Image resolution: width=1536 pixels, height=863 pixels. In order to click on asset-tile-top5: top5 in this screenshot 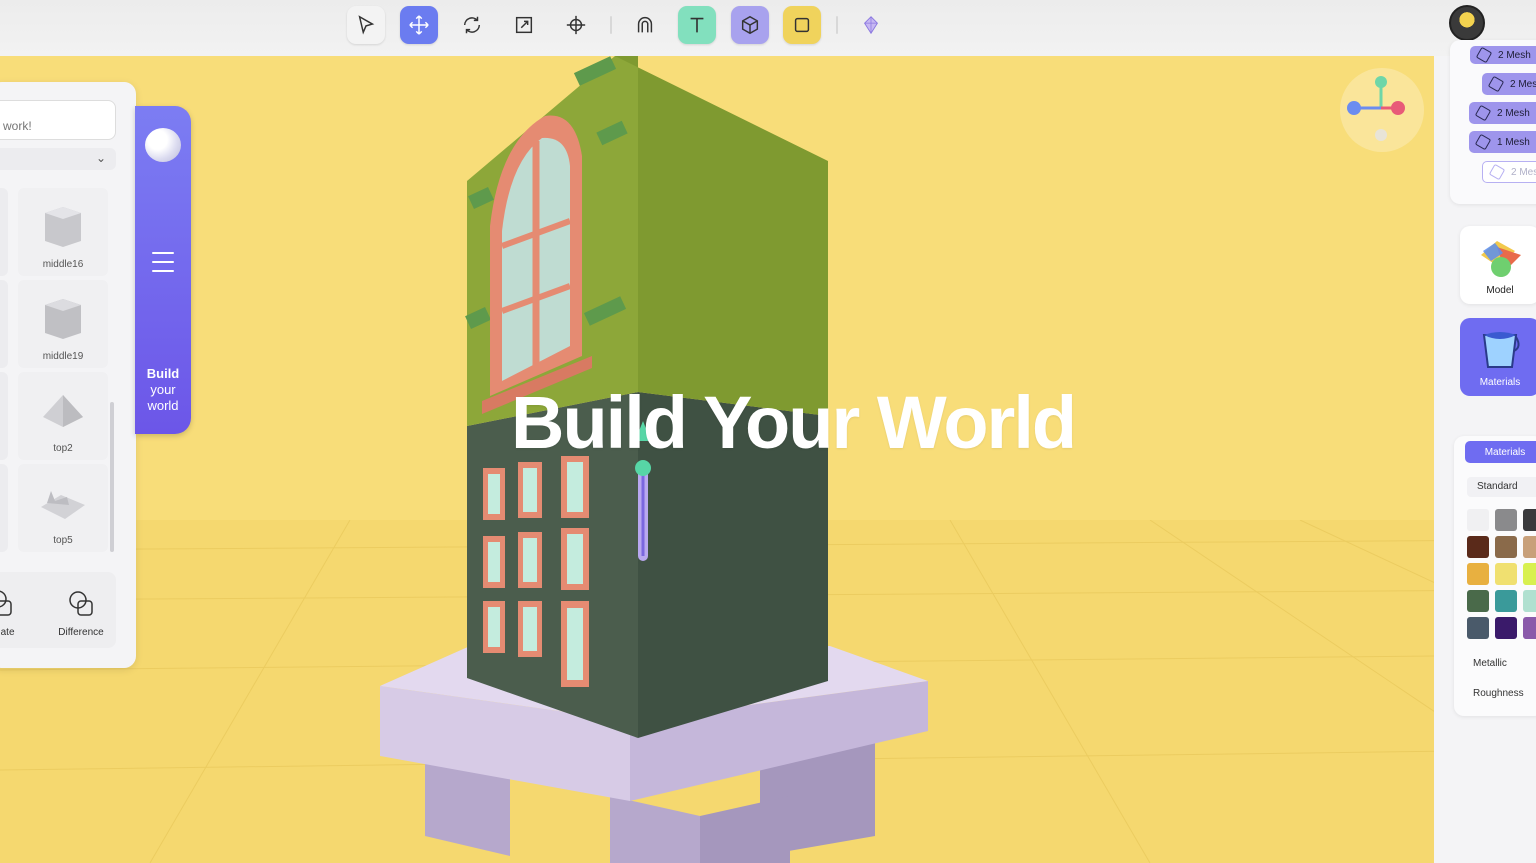, I will do `click(63, 508)`.